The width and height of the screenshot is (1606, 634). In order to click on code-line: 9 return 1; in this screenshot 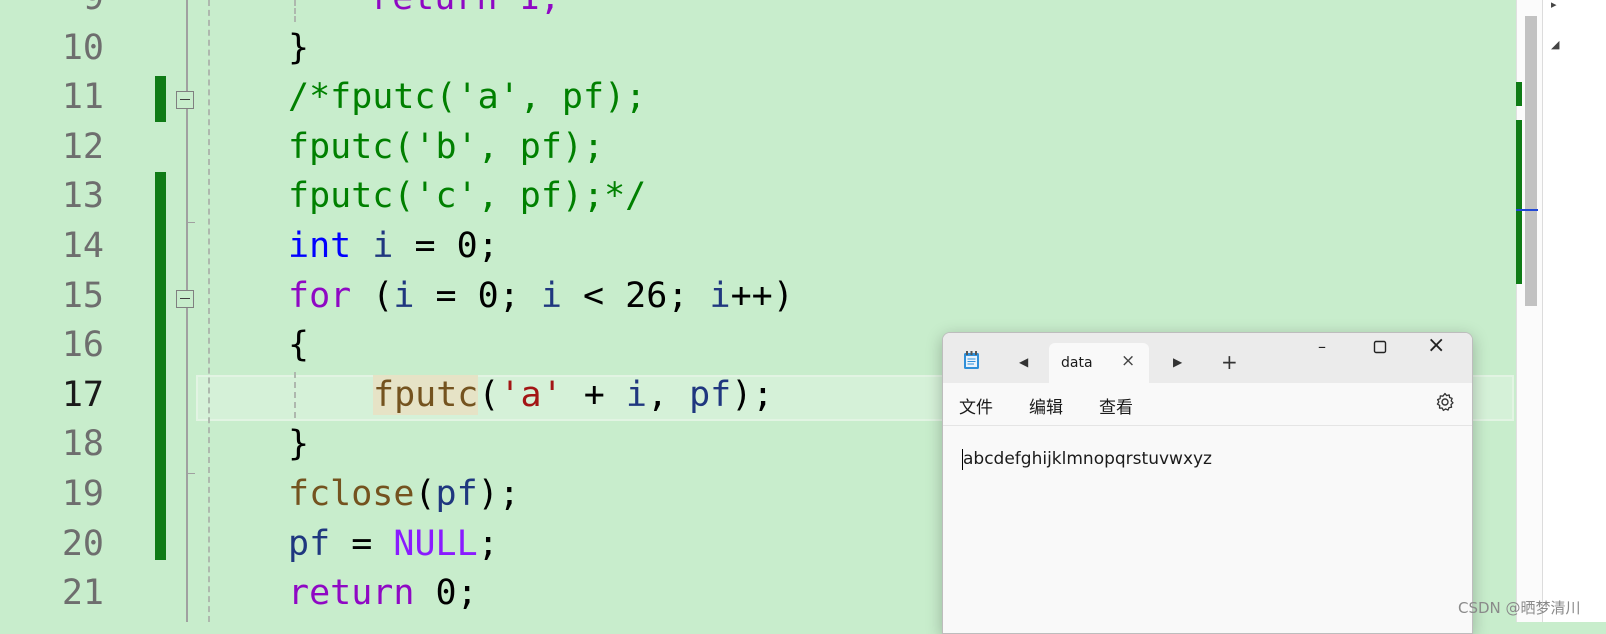, I will do `click(758, 11)`.